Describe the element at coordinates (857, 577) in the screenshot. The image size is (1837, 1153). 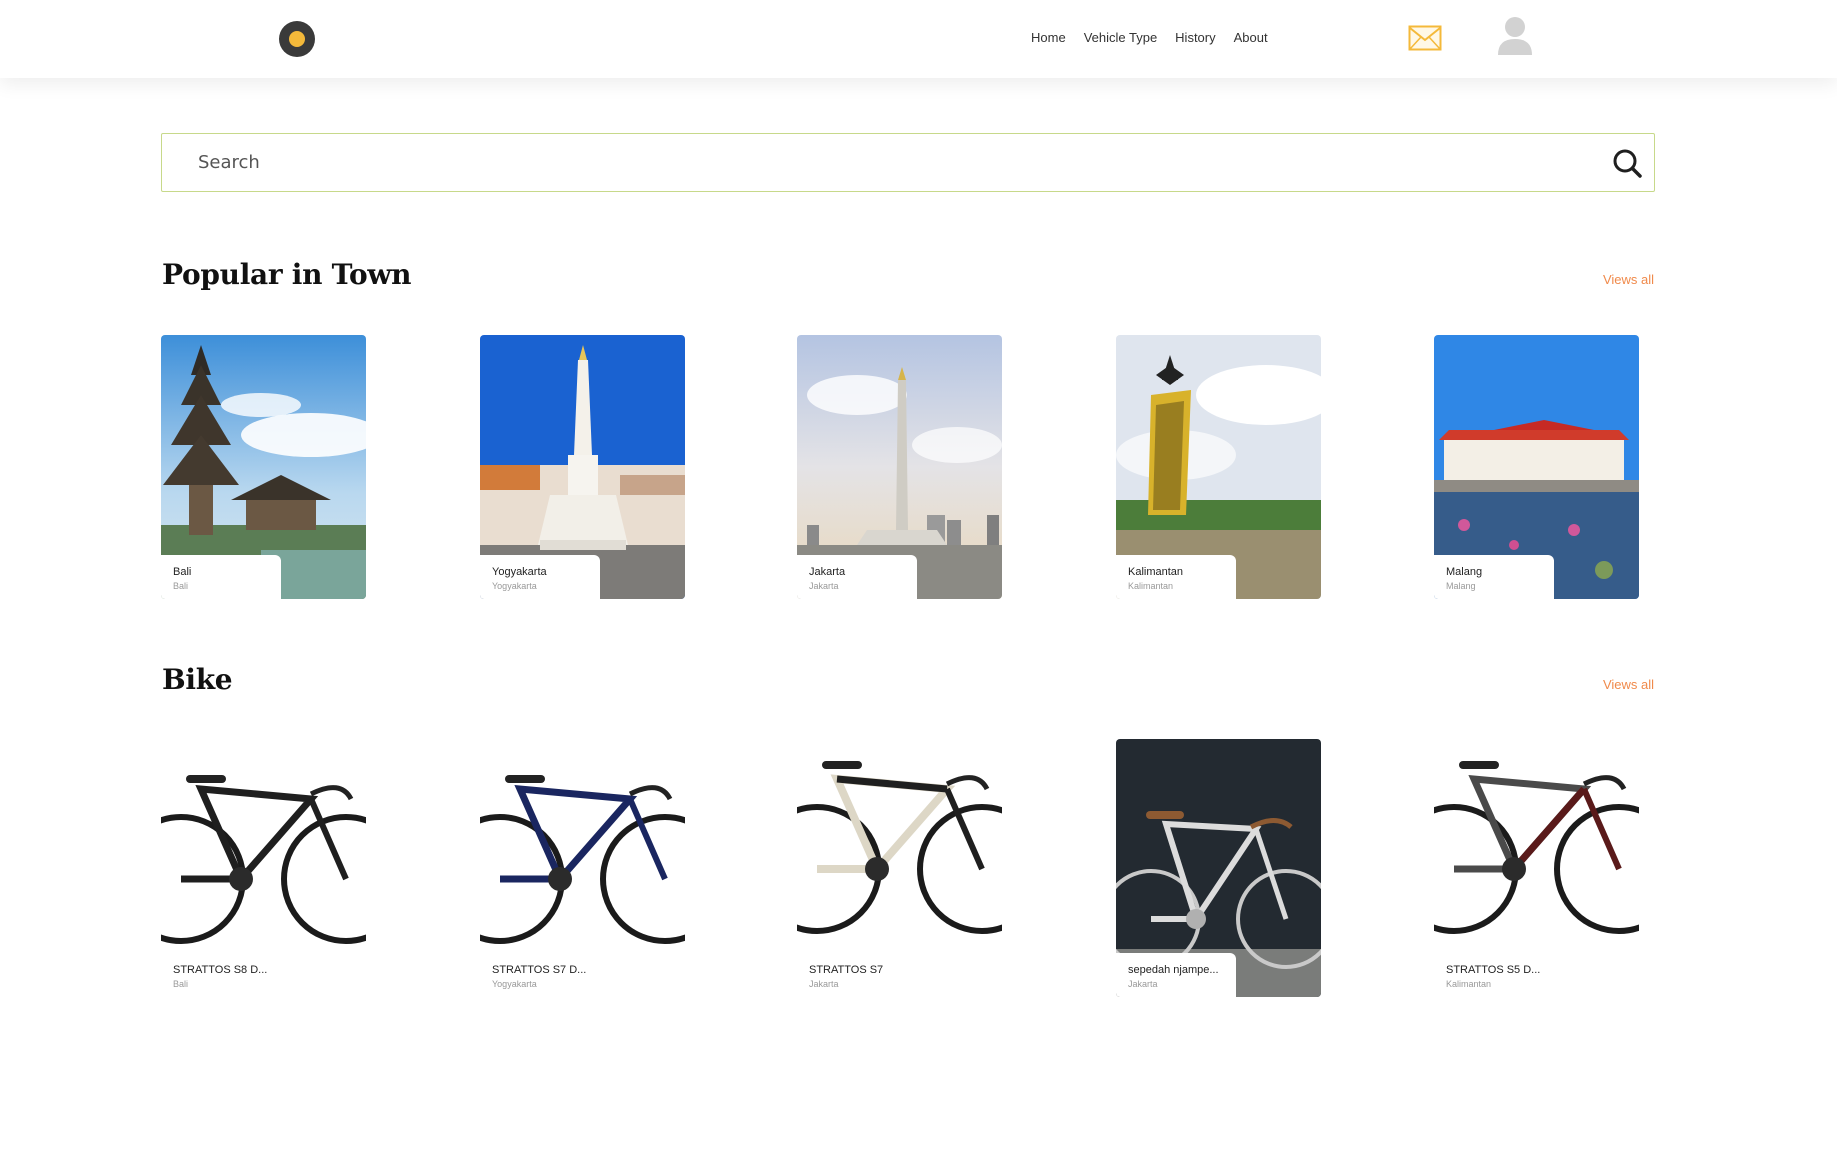
I see `card-label: Jakarta Jakarta` at that location.